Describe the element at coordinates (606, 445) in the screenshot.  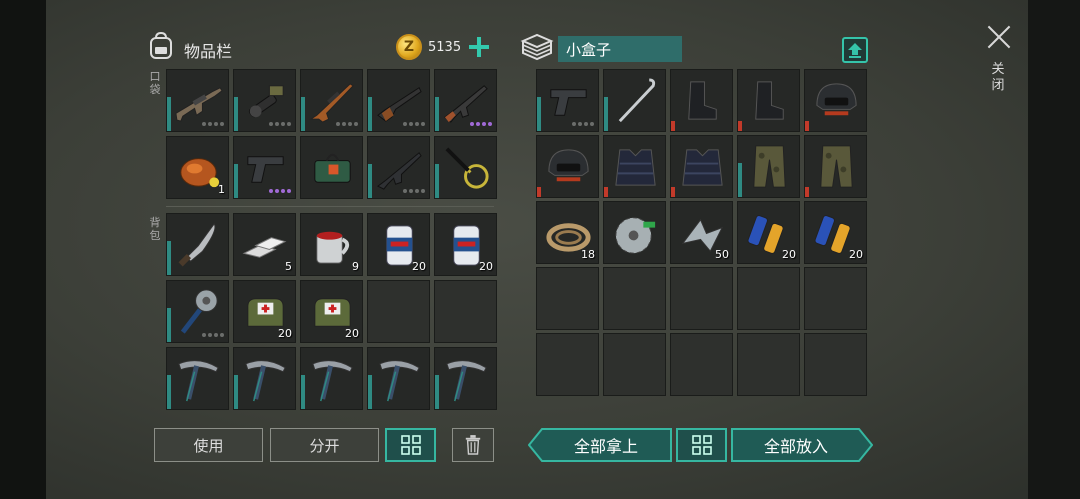
I see `take-all-button: 全部拿上` at that location.